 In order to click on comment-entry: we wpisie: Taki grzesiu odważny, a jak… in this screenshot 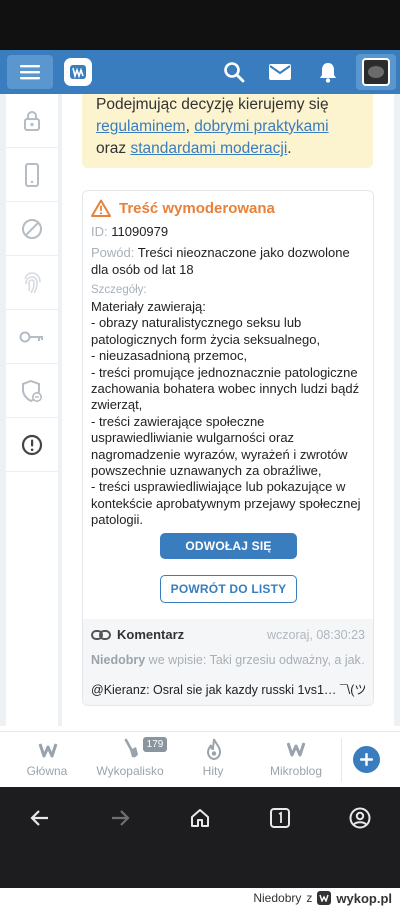, I will do `click(255, 660)`.